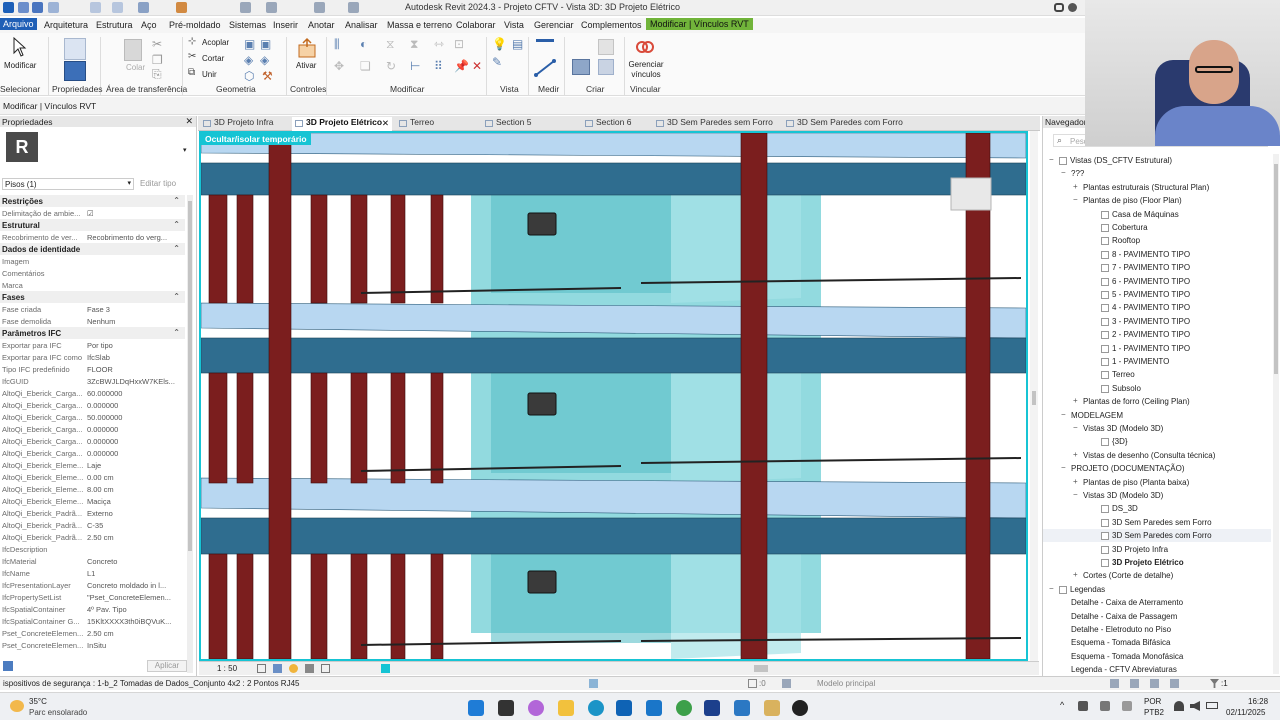 This screenshot has height=720, width=1280. I want to click on battery-icon, so click(1212, 705).